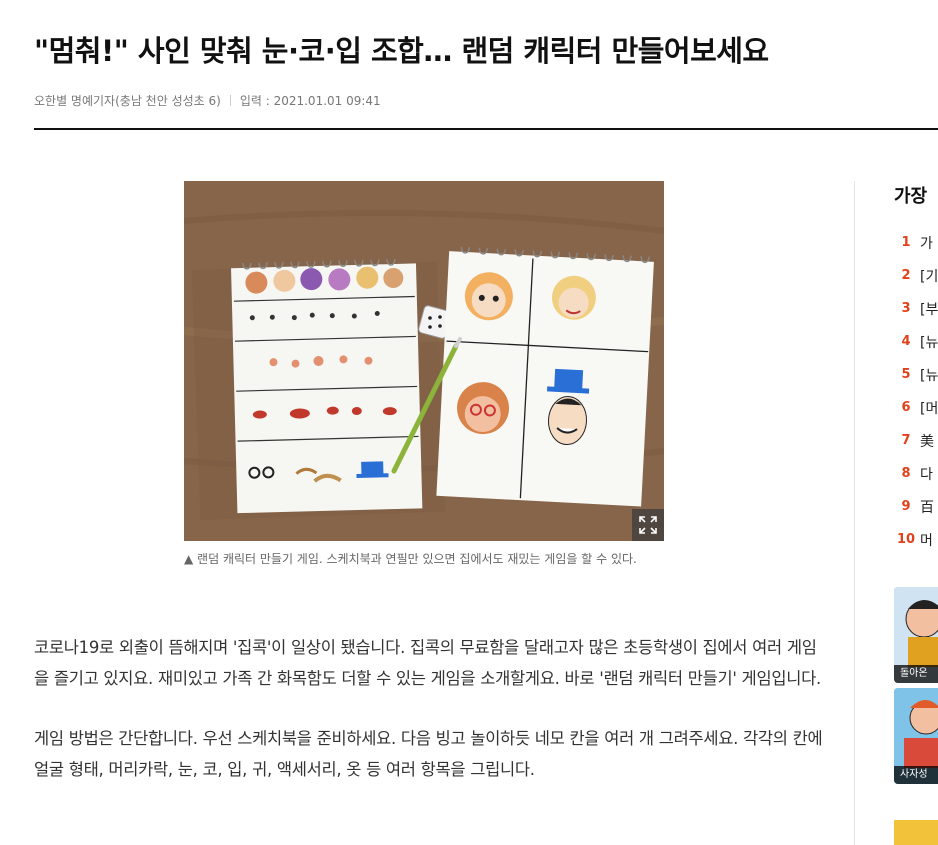  What do you see at coordinates (915, 275) in the screenshot?
I see `ranking-item: 2 [기` at bounding box center [915, 275].